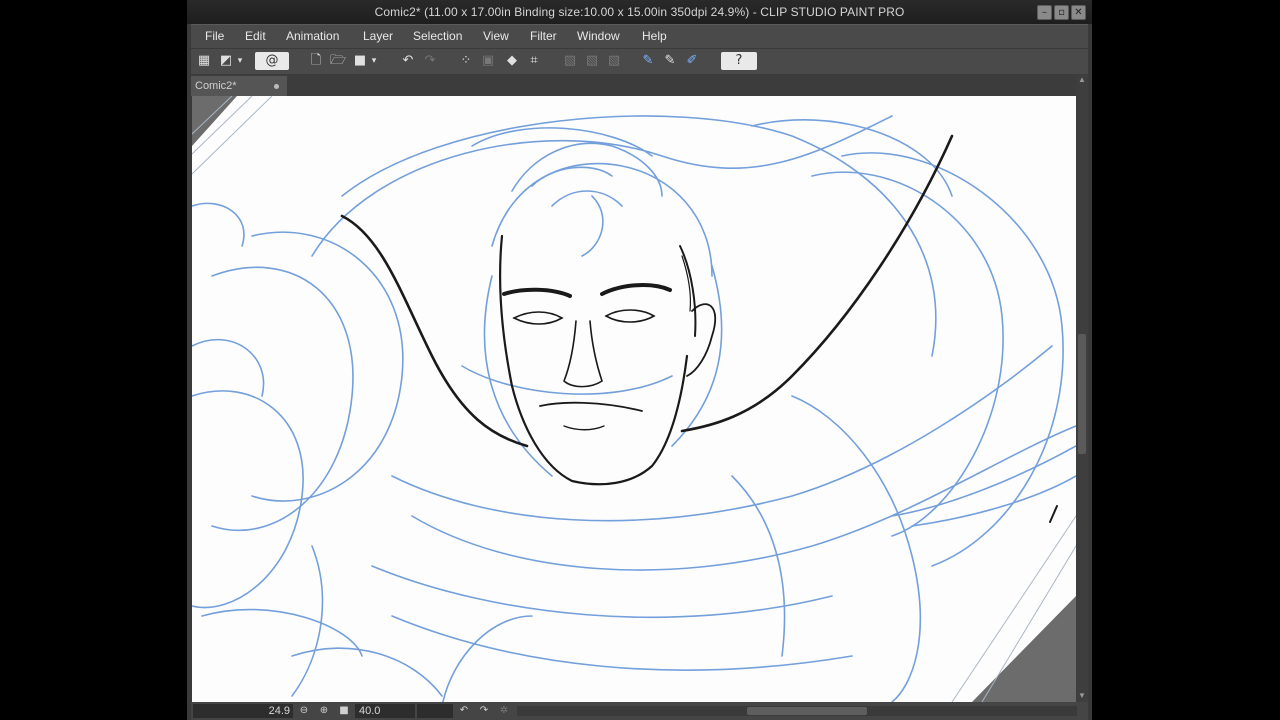 The height and width of the screenshot is (720, 1280). What do you see at coordinates (1061, 12) in the screenshot?
I see `restore-icon: ▫` at bounding box center [1061, 12].